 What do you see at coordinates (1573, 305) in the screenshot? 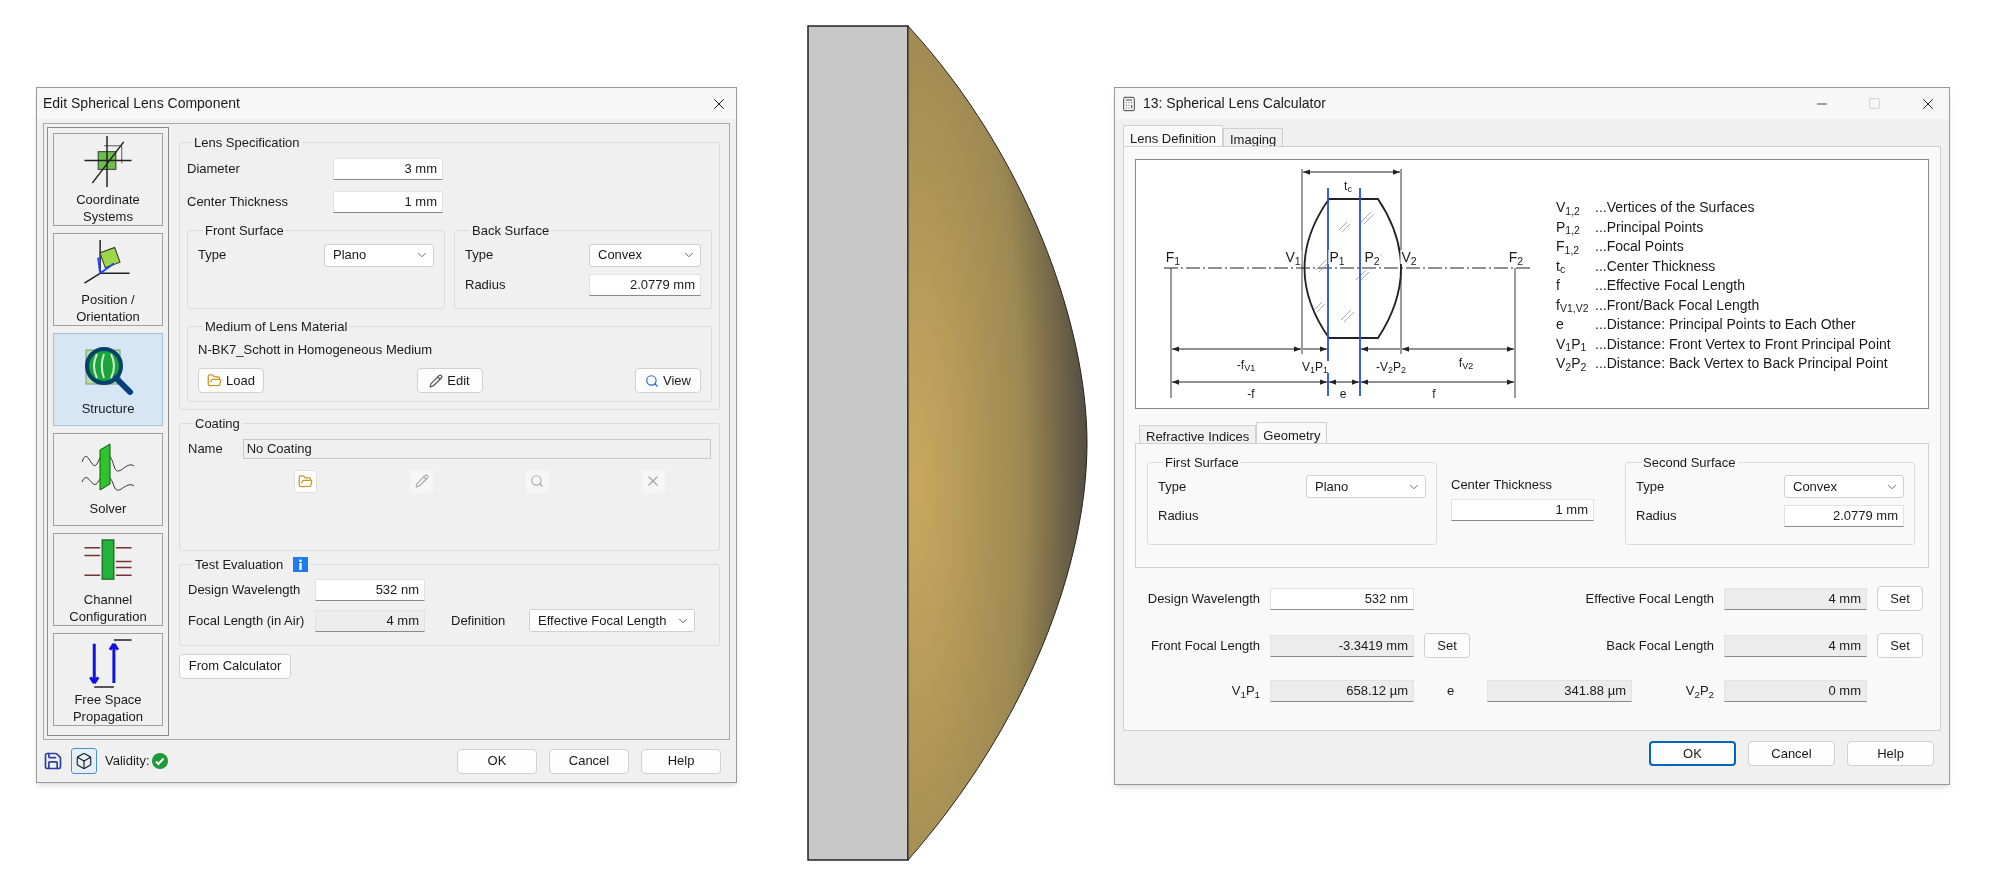
I see `legend-symbol: f$_{V1,V2}$` at bounding box center [1573, 305].